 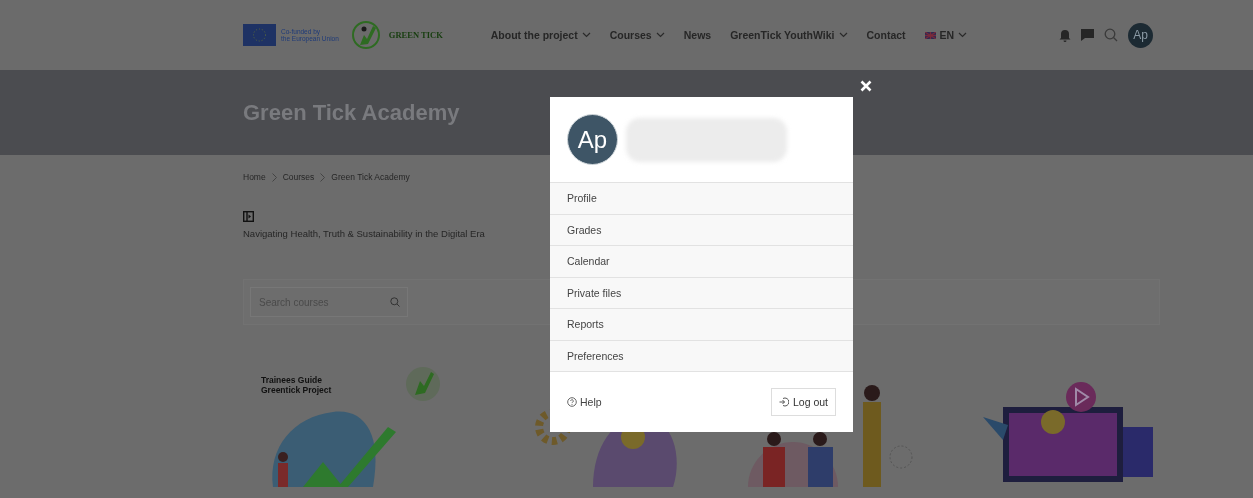 I want to click on user-avatar: Ap, so click(x=592, y=139).